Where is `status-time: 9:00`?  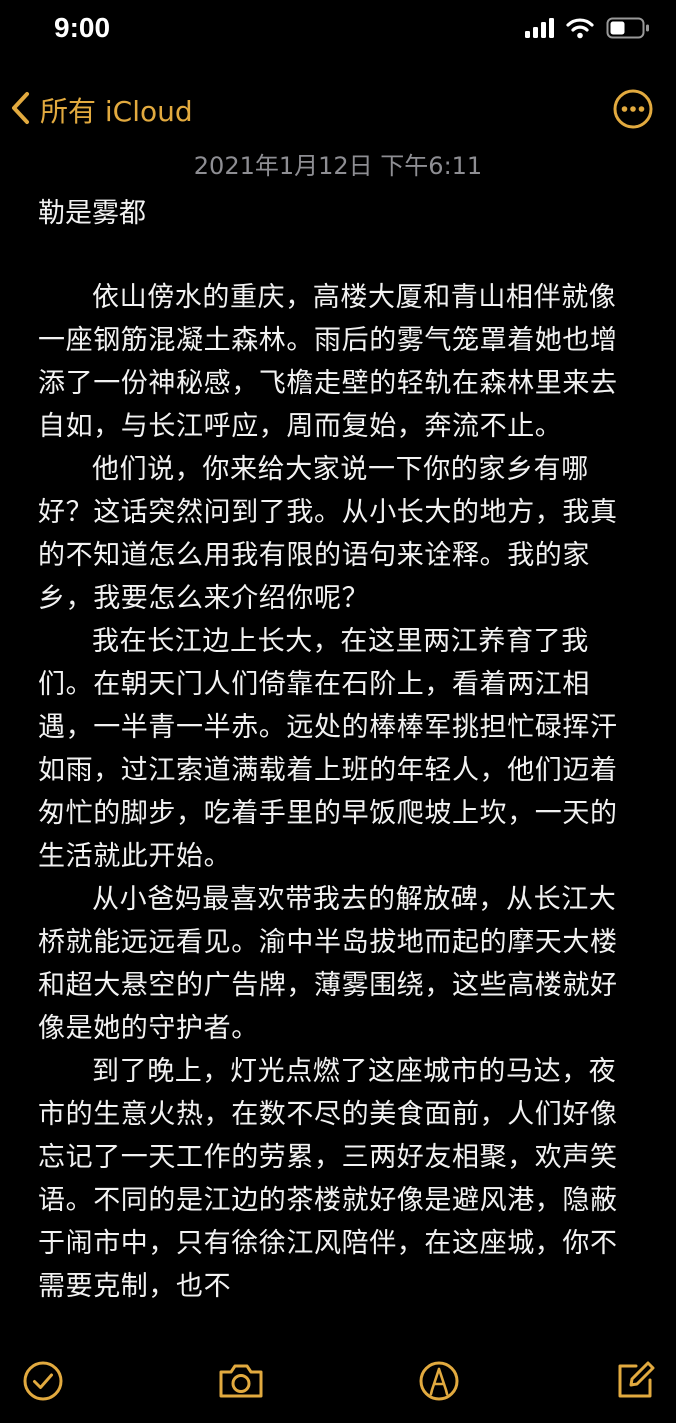
status-time: 9:00 is located at coordinates (82, 27).